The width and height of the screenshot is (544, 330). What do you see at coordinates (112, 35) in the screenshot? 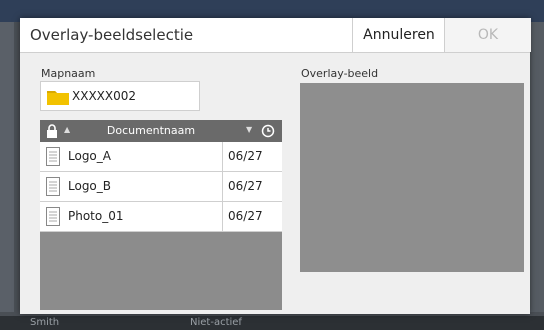
I see `dialog-title: Overlay-beeldselectie` at bounding box center [112, 35].